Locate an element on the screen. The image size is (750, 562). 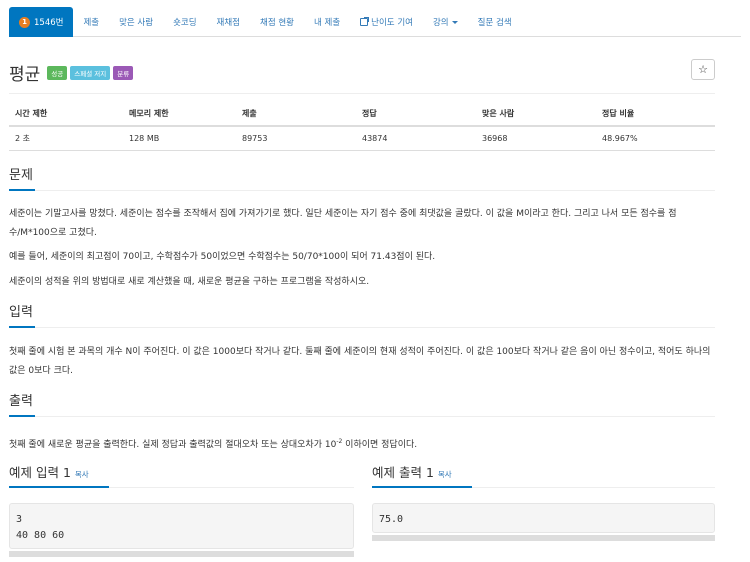
header-submissions: 제출 is located at coordinates (296, 114).